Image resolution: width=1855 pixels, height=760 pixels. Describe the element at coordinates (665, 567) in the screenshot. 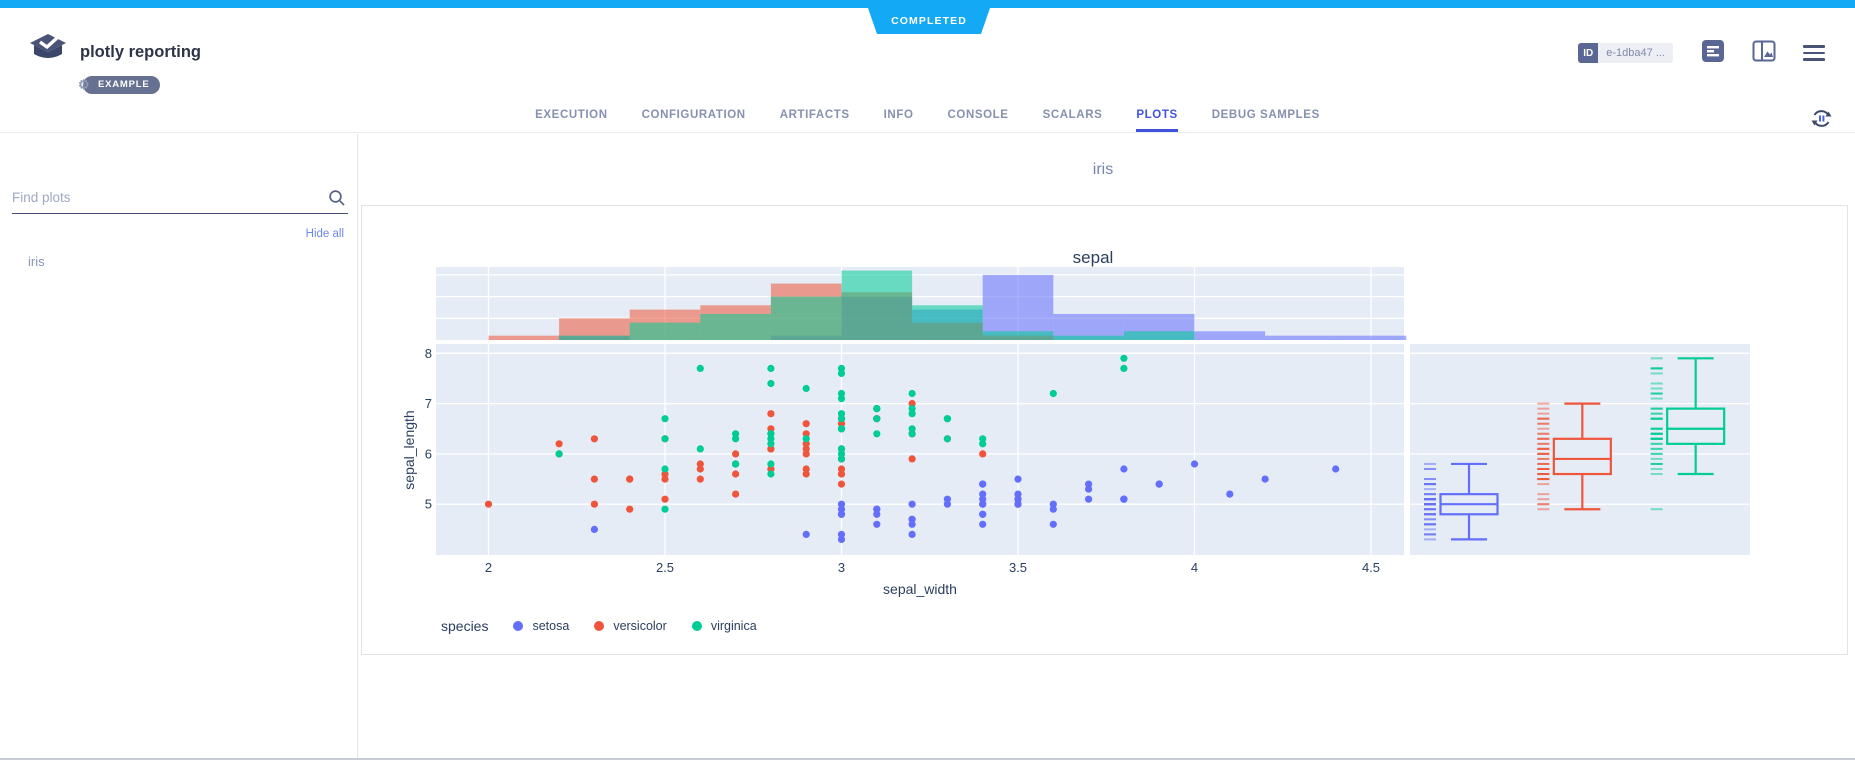

I see `svg-text: 2.5` at that location.